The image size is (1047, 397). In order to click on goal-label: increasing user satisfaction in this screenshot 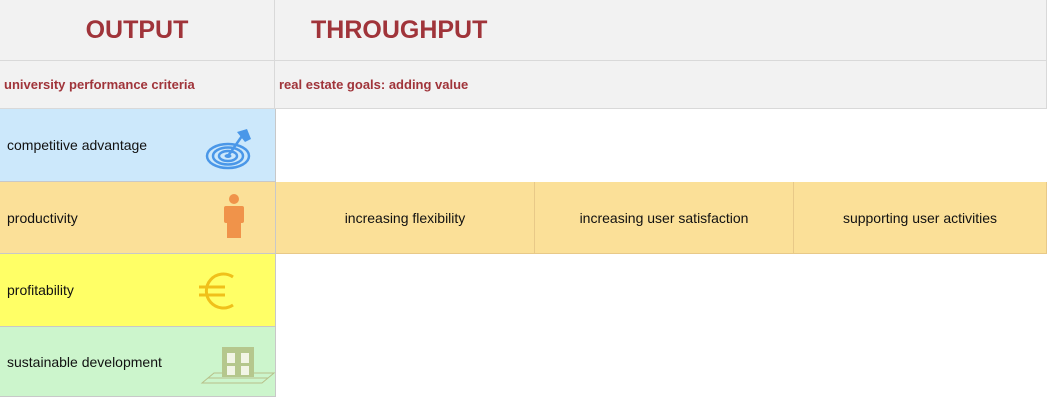, I will do `click(664, 217)`.